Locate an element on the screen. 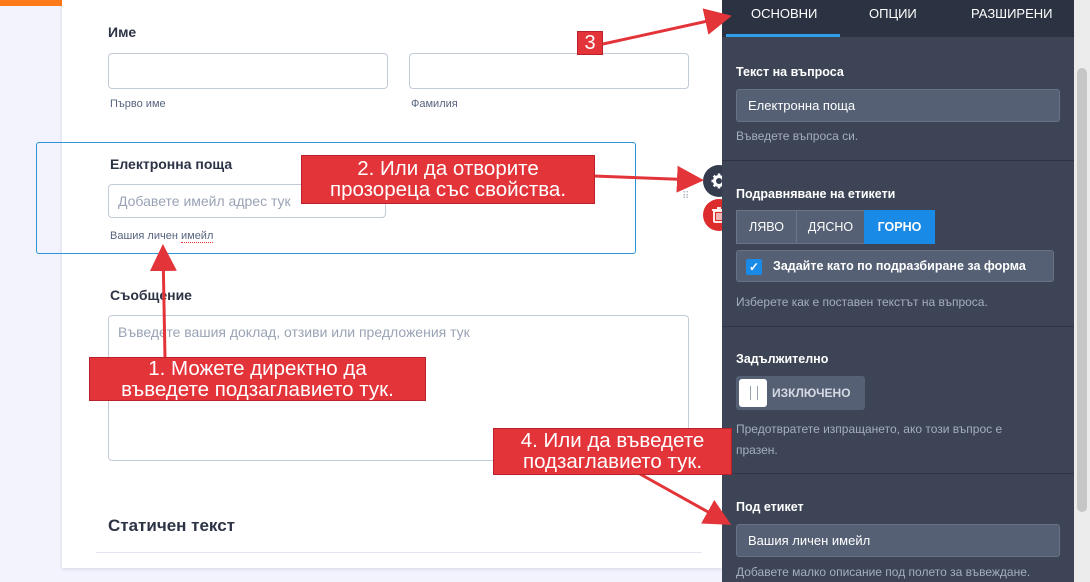  callout-4: 4. Или да въведете подзаглавието тук. is located at coordinates (612, 451).